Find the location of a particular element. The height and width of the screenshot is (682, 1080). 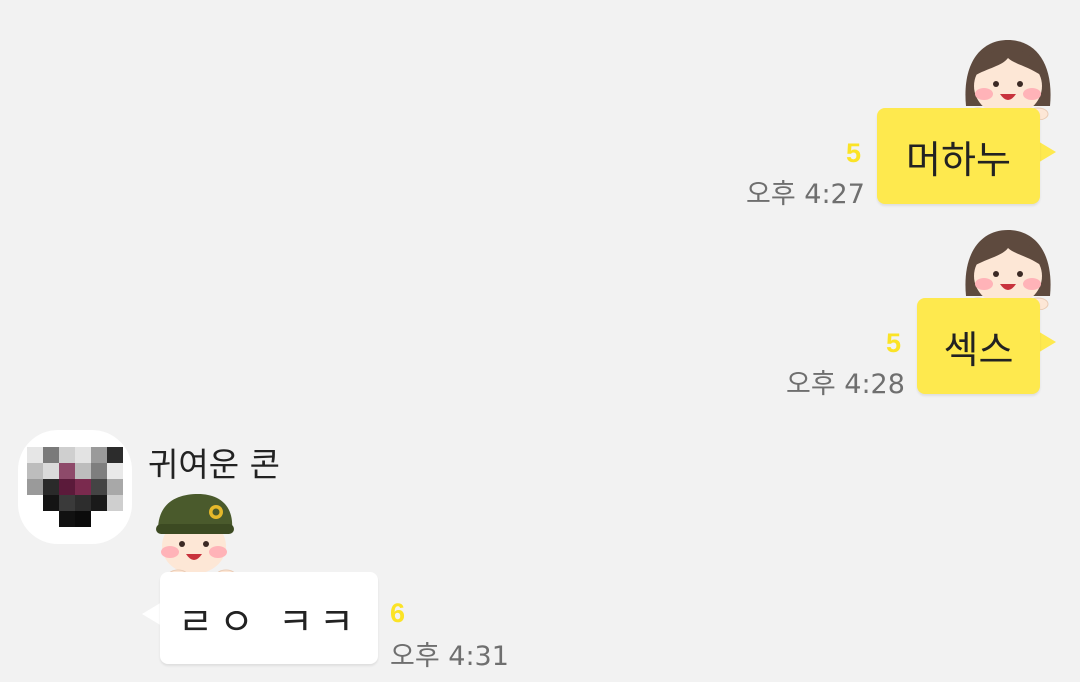

message-time: 오후 4:31 is located at coordinates (449, 656).